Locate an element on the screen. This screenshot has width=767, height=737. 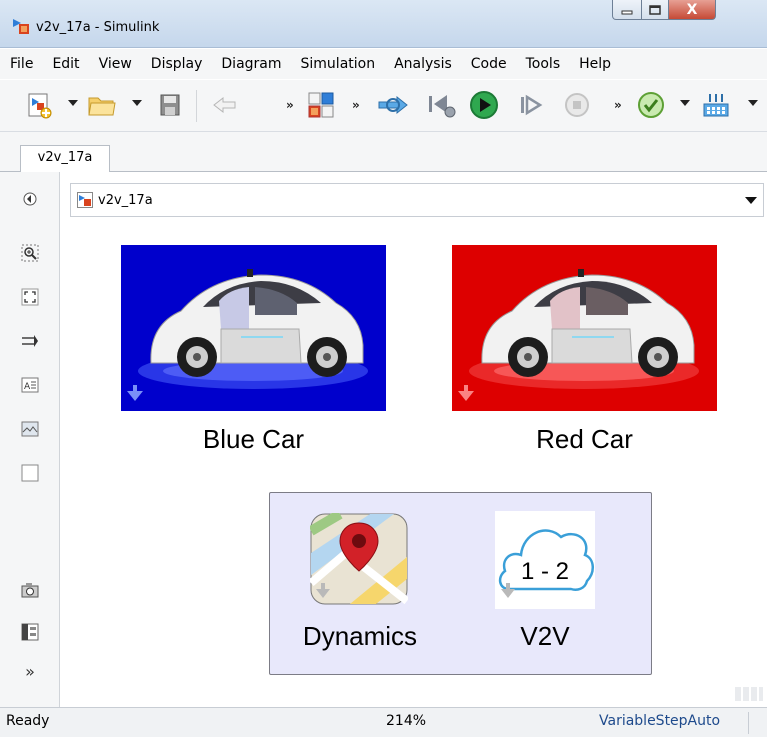
back-arrow-icon is located at coordinates (224, 105).